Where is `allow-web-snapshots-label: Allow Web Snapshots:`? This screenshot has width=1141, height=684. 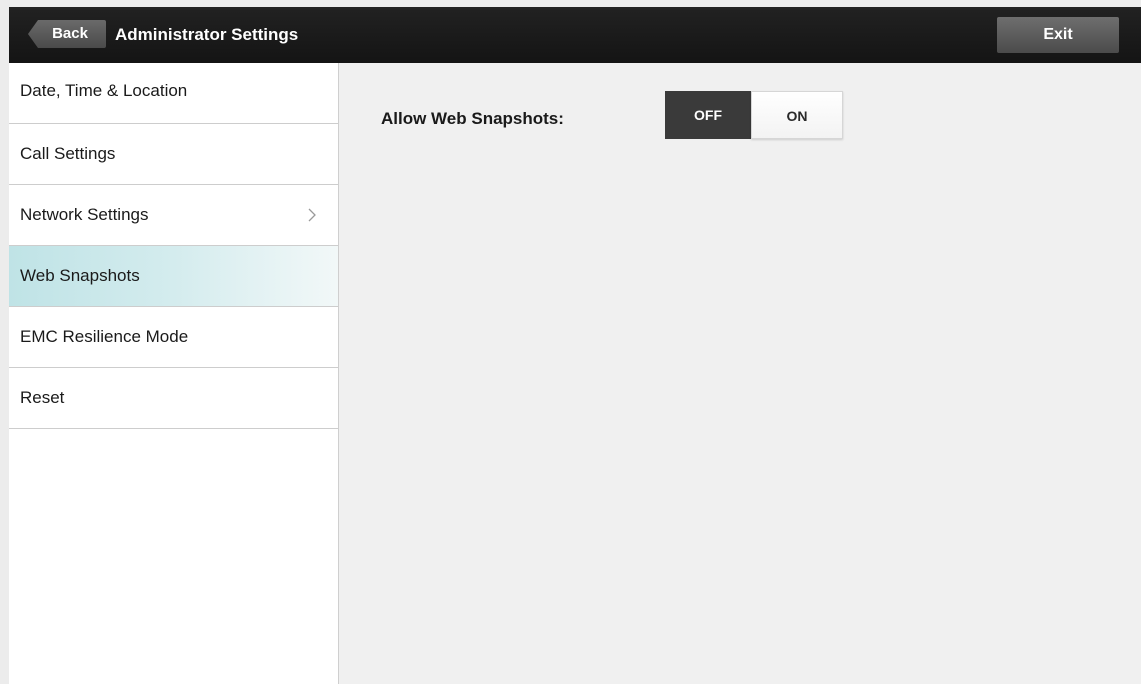 allow-web-snapshots-label: Allow Web Snapshots: is located at coordinates (472, 118).